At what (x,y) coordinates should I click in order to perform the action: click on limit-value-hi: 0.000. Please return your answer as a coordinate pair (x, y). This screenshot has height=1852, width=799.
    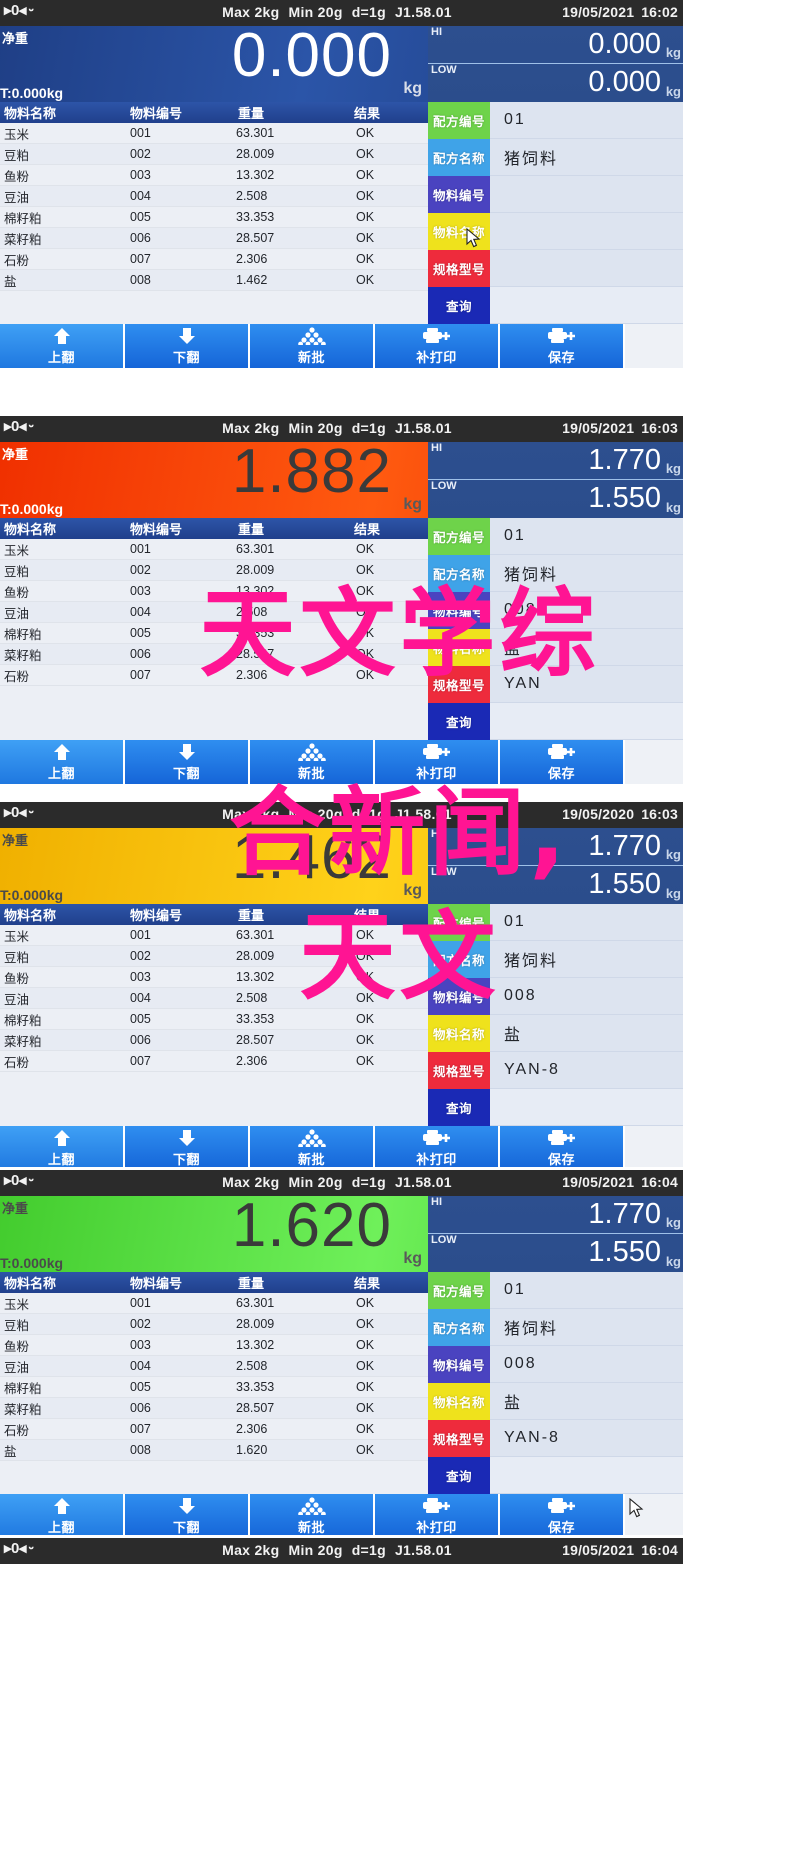
    Looking at the image, I should click on (624, 44).